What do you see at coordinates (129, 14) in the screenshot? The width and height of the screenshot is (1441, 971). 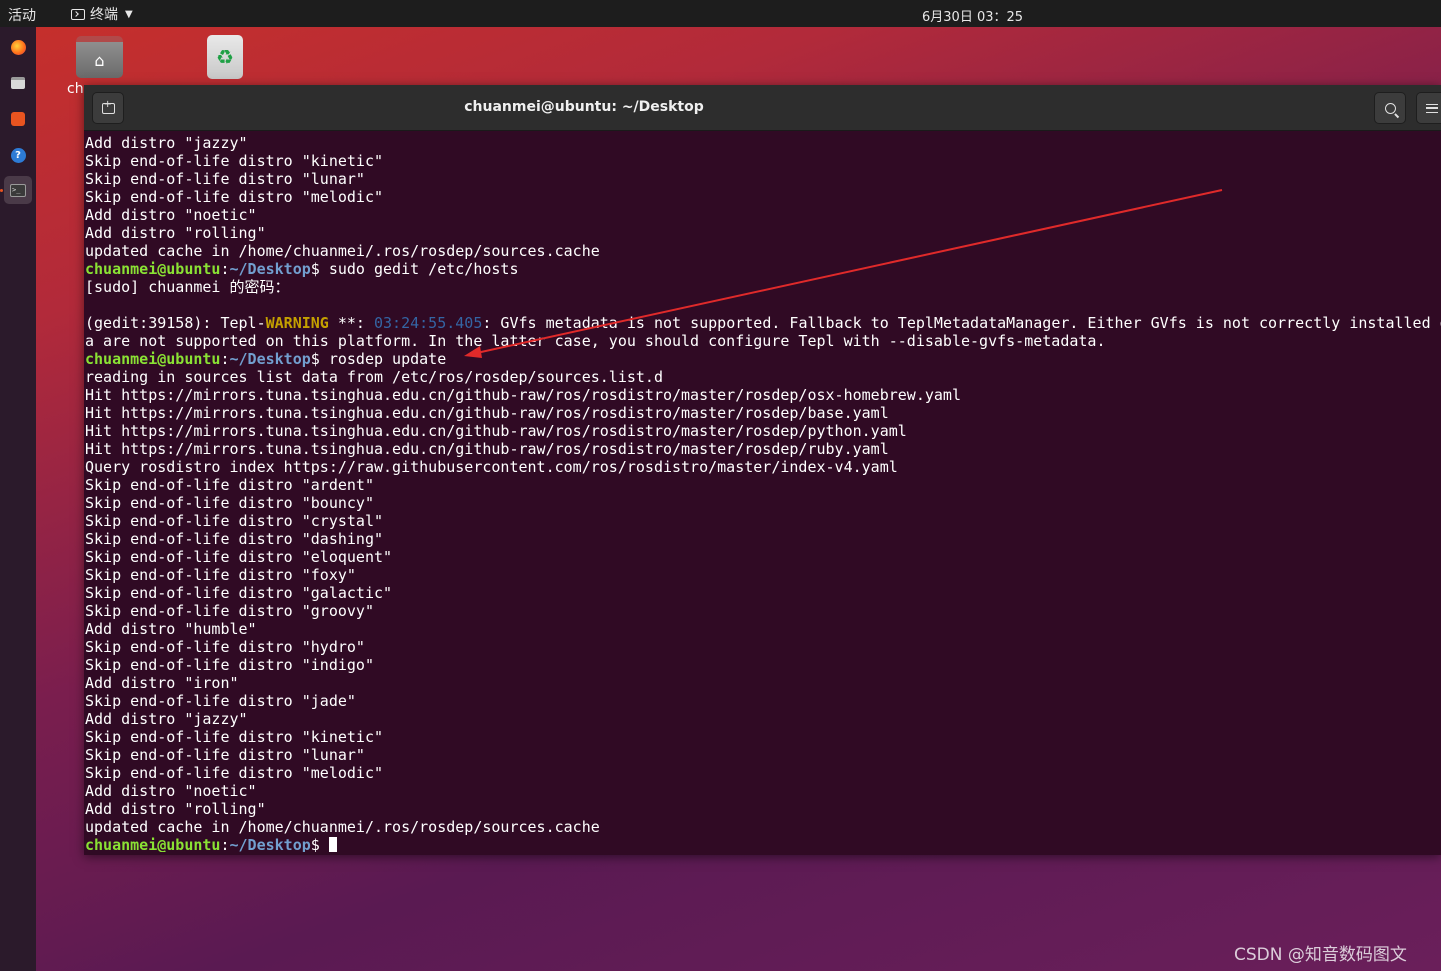 I see `chevron-down-icon: ▼` at bounding box center [129, 14].